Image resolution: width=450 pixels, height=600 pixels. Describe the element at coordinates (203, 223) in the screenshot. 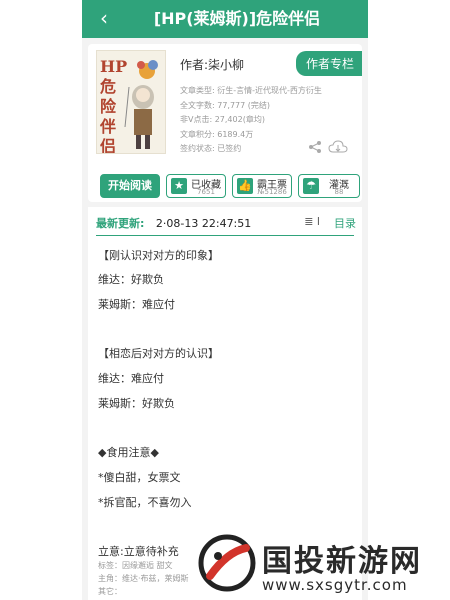

I see `update-time: 2·08-13 22:47:51` at that location.